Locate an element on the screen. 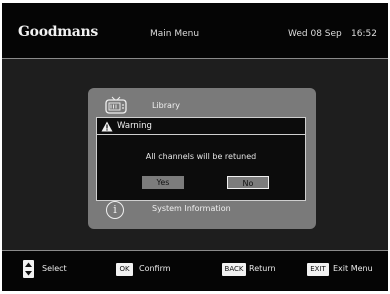 This screenshot has height=294, width=390. up-down-arrows-icon is located at coordinates (28, 269).